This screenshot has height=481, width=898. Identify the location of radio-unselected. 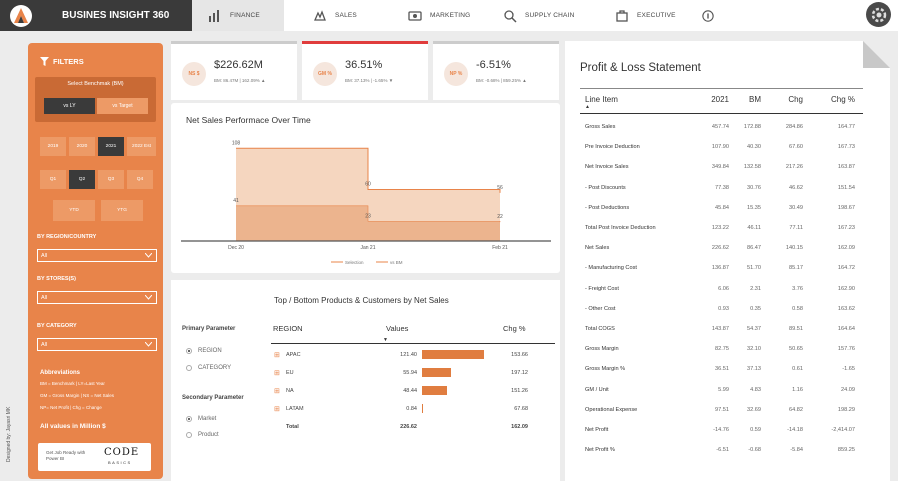
(189, 368).